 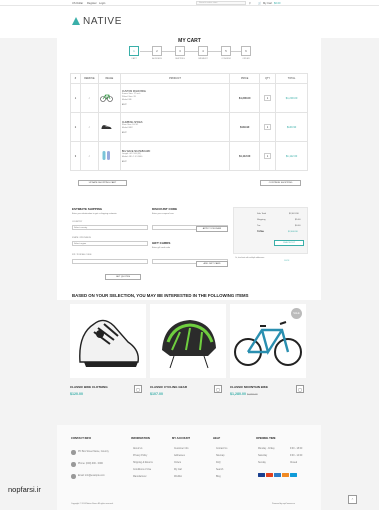 What do you see at coordinates (181, 449) in the screenshot?
I see `footer-link: Customer Info` at bounding box center [181, 449].